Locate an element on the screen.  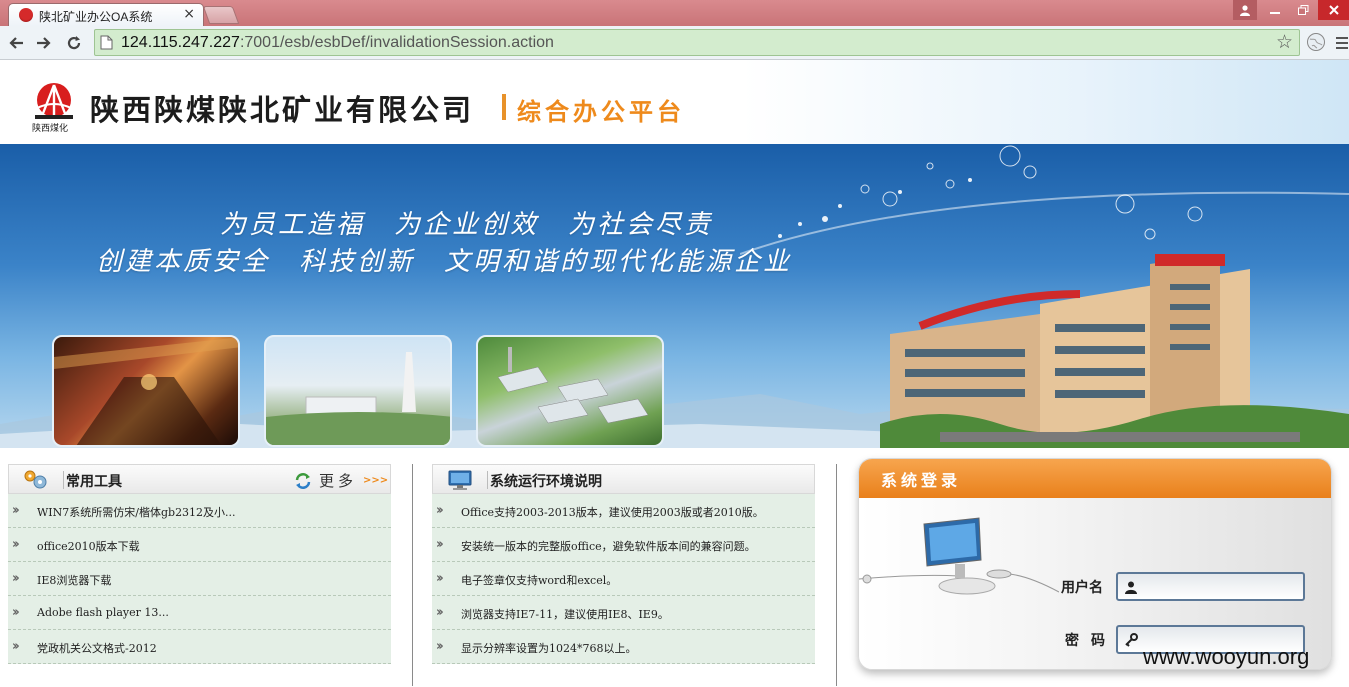
more-label: 更多 is located at coordinates (338, 481).